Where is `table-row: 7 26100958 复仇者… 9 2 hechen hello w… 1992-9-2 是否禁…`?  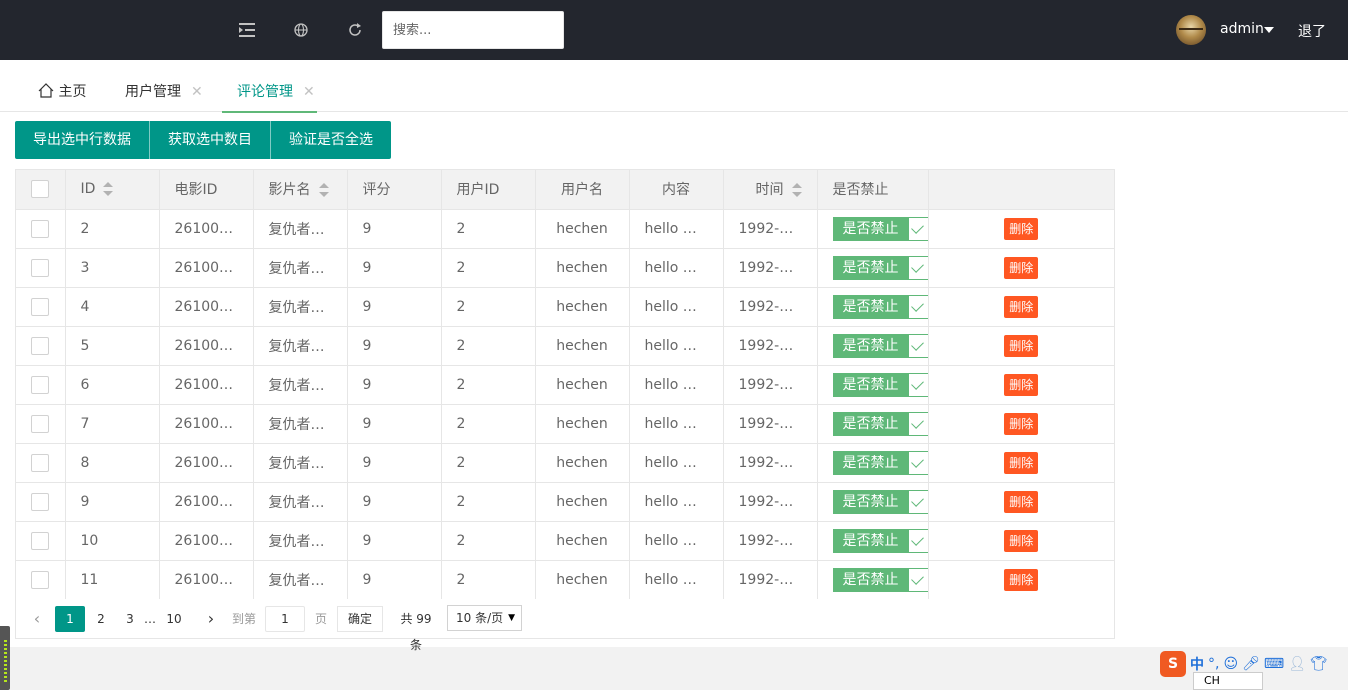 table-row: 7 26100958 复仇者… 9 2 hechen hello w… 1992-9-2 是否禁… is located at coordinates (565, 424).